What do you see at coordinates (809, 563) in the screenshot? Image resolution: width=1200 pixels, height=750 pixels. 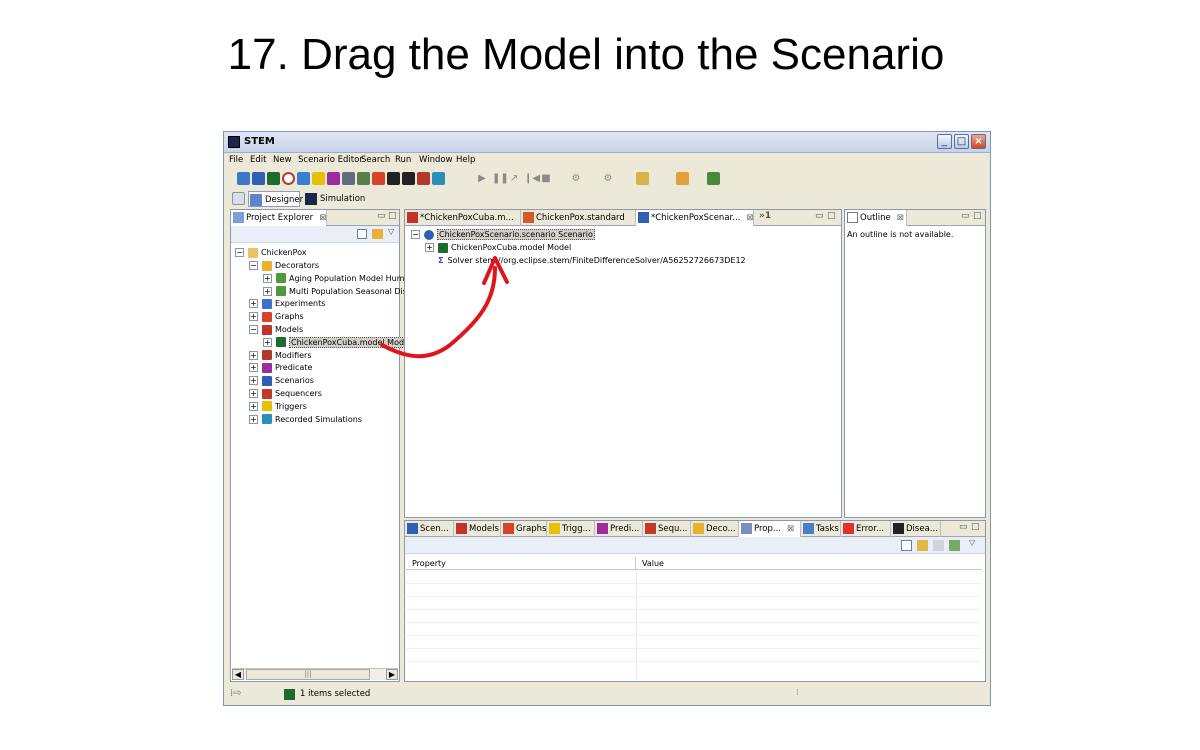 I see `column-value: Value` at bounding box center [809, 563].